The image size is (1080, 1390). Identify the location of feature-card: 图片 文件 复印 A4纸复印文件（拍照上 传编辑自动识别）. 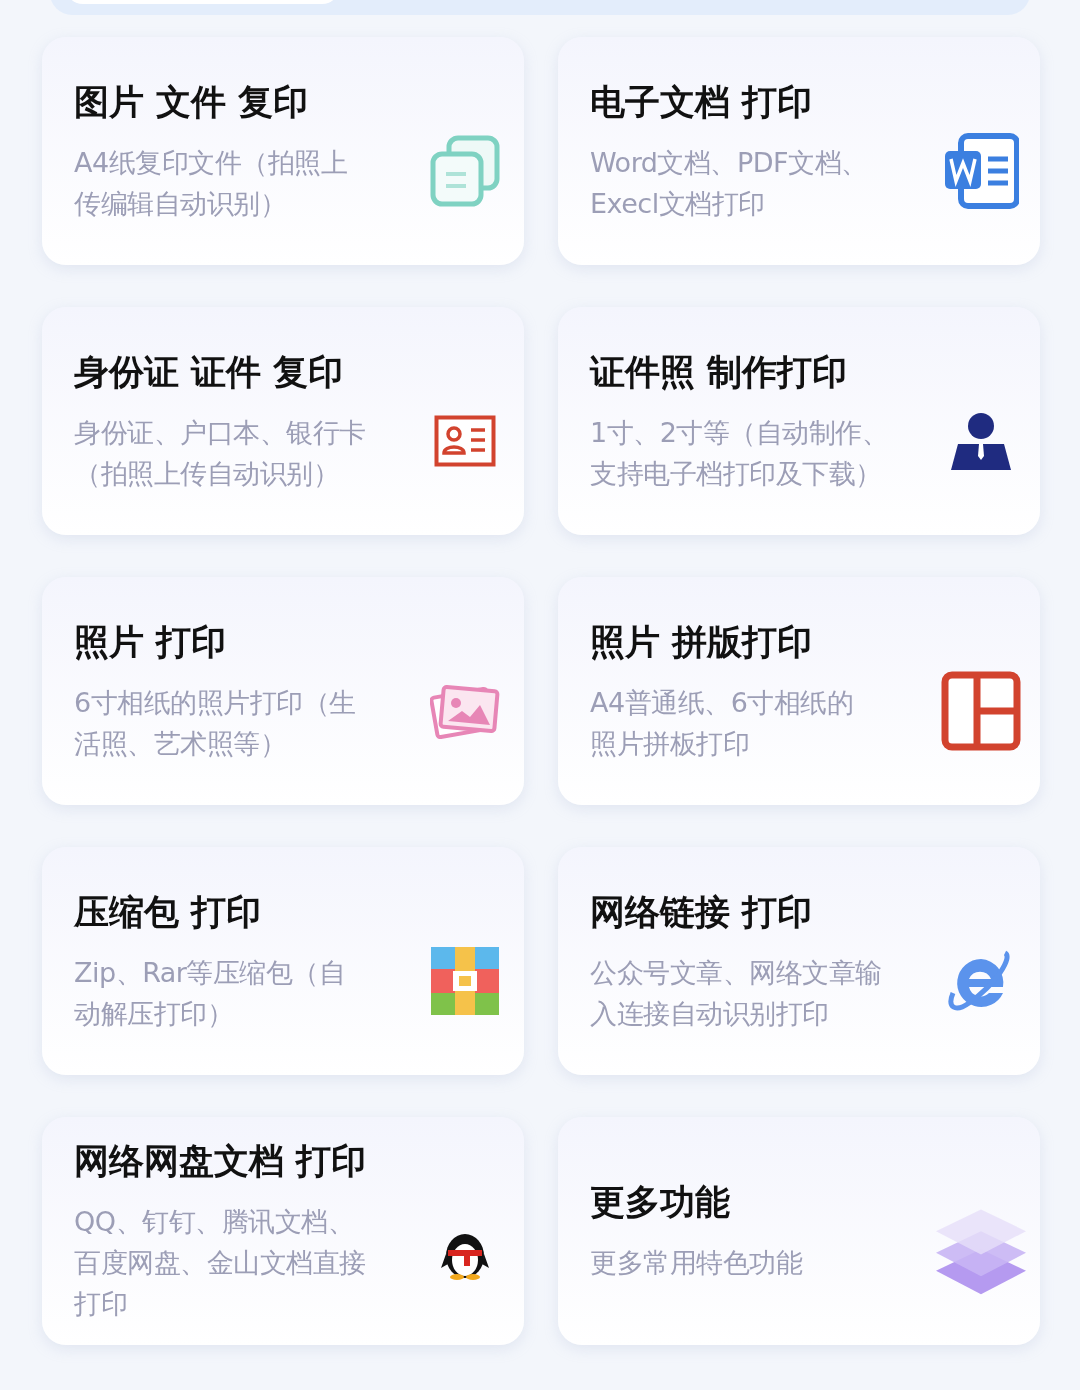
(283, 151).